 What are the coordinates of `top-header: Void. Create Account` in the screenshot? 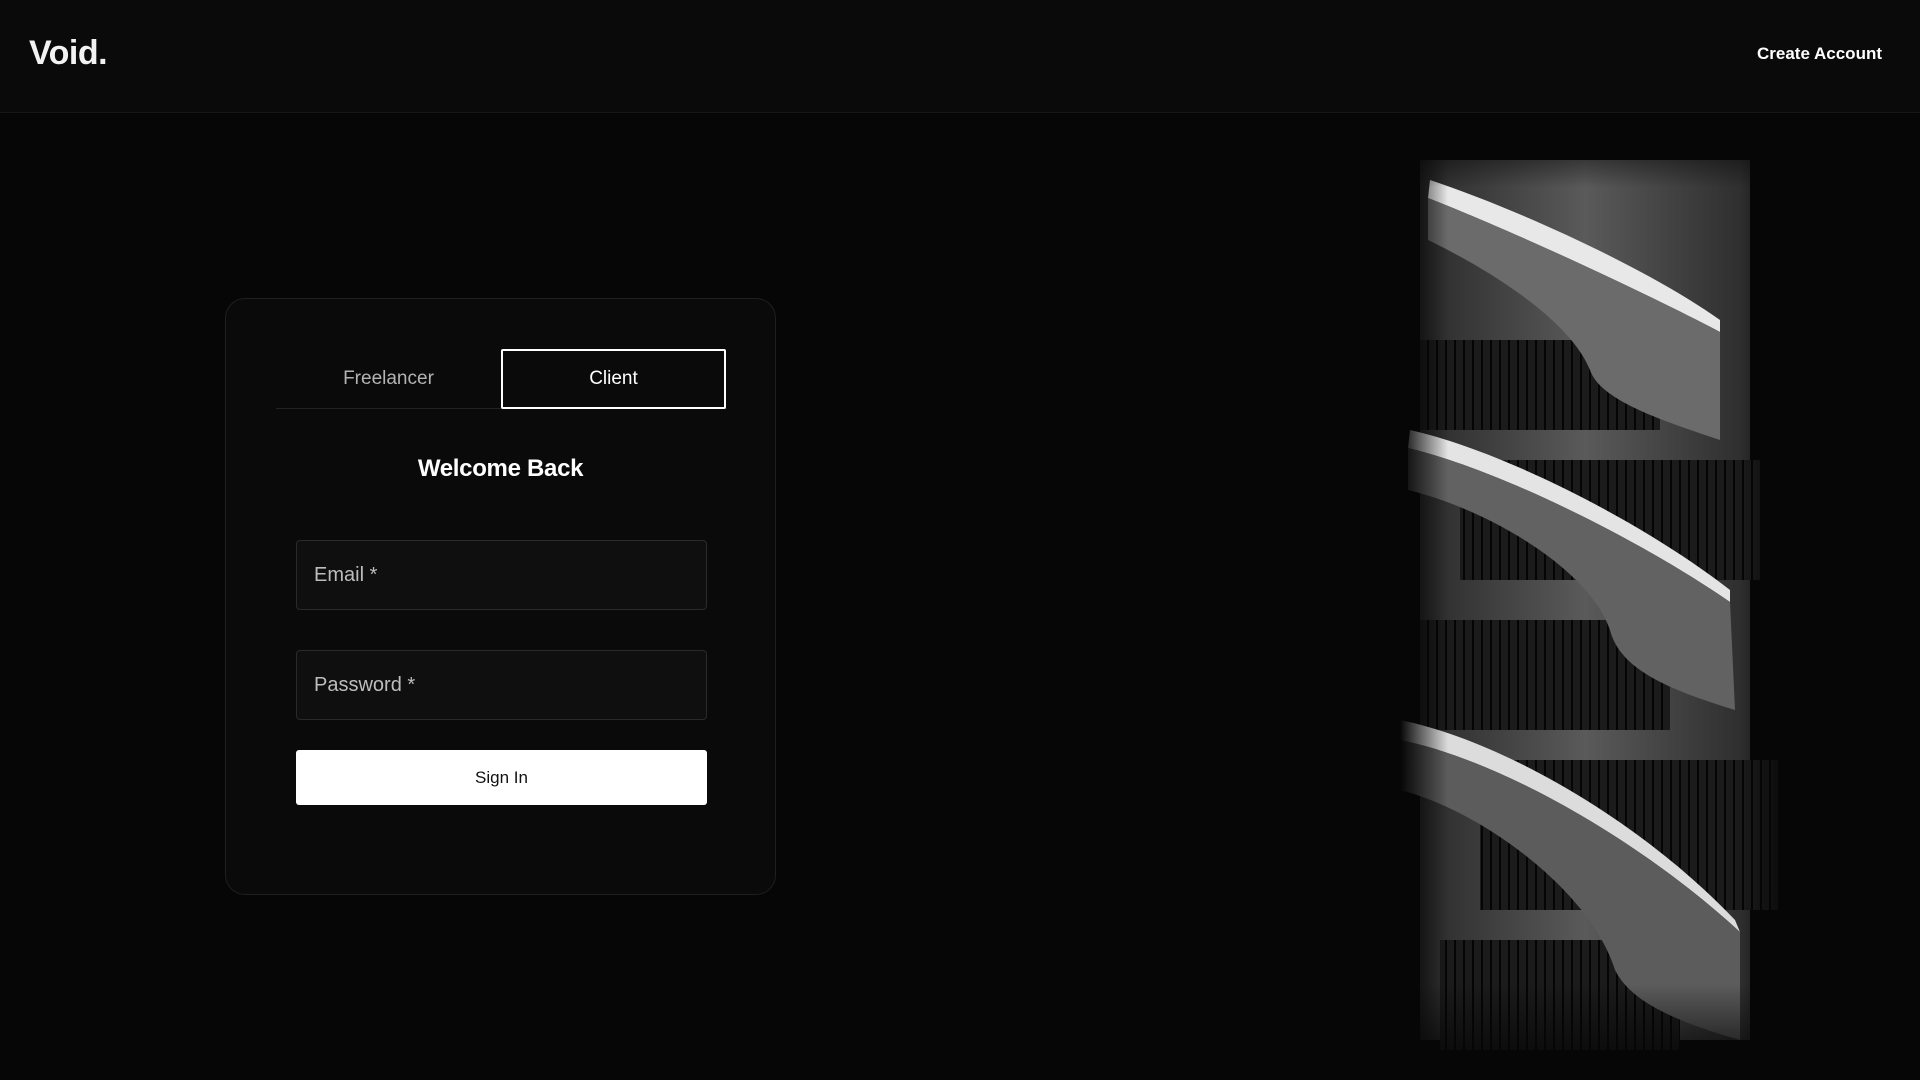 It's located at (960, 56).